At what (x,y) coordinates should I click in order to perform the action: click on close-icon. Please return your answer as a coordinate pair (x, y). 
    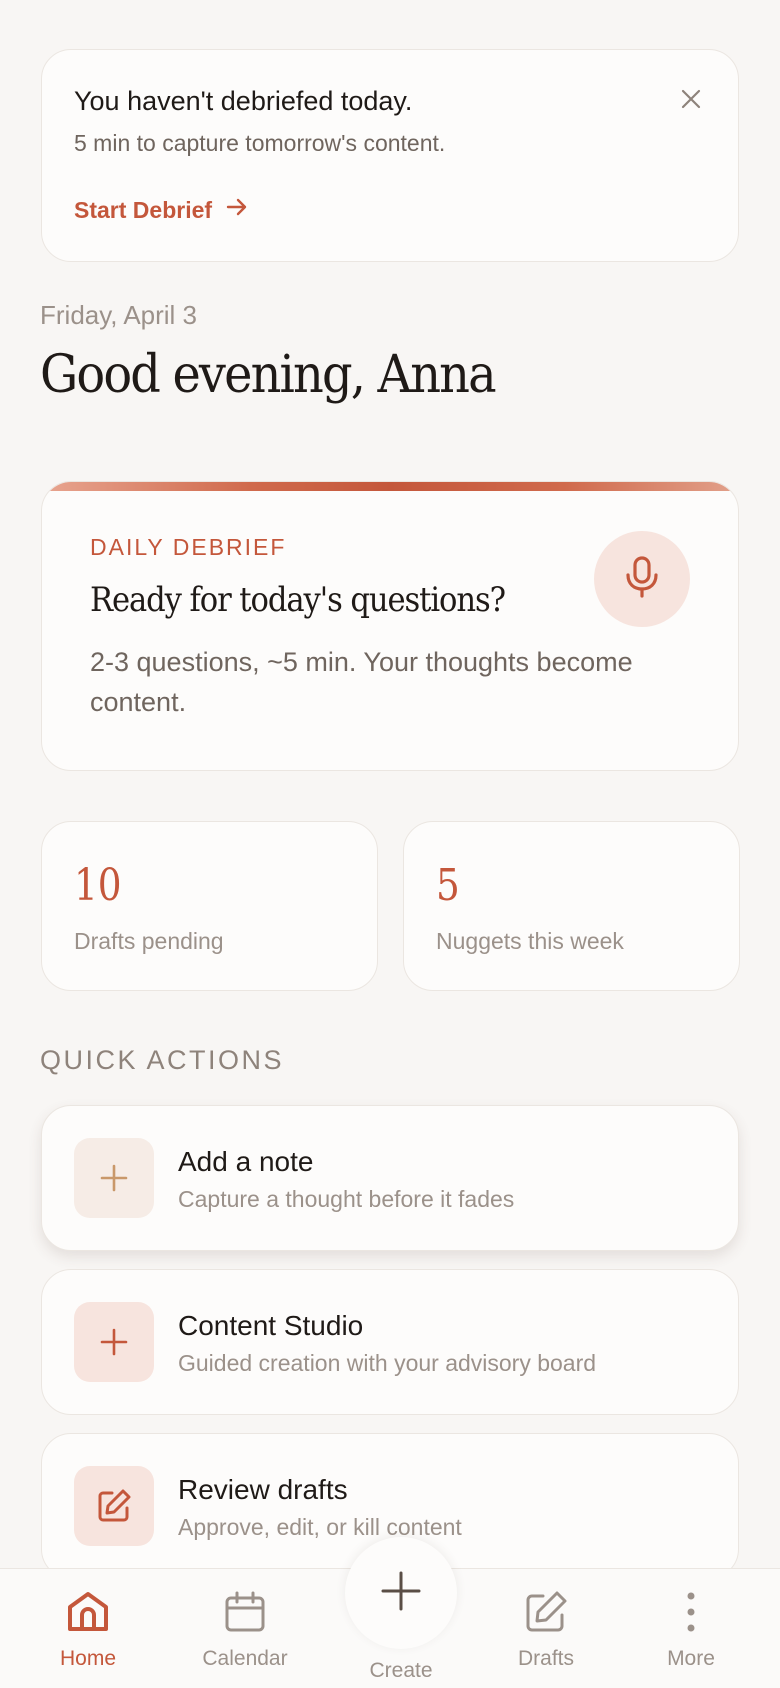
    Looking at the image, I should click on (691, 99).